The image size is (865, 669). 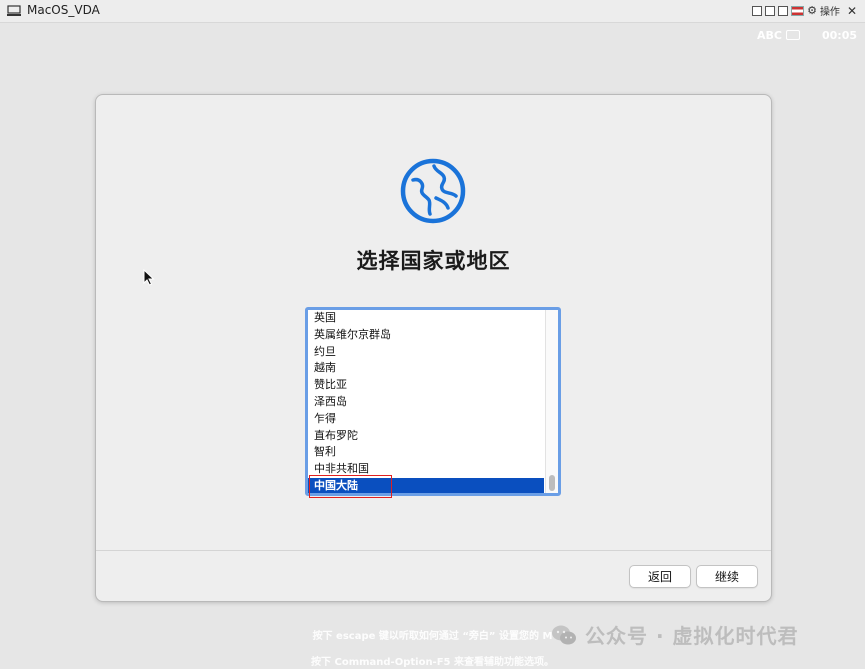 What do you see at coordinates (426, 352) in the screenshot?
I see `country-item: 约旦` at bounding box center [426, 352].